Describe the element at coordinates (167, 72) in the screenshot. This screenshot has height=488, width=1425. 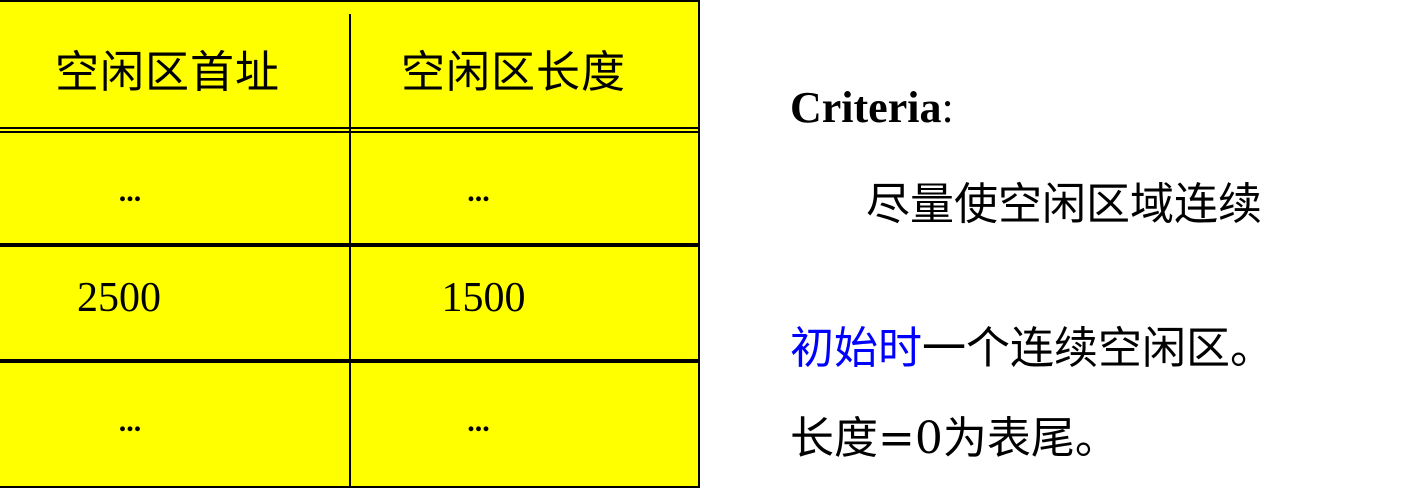
I see `header-start-address: 空闲区首址` at that location.